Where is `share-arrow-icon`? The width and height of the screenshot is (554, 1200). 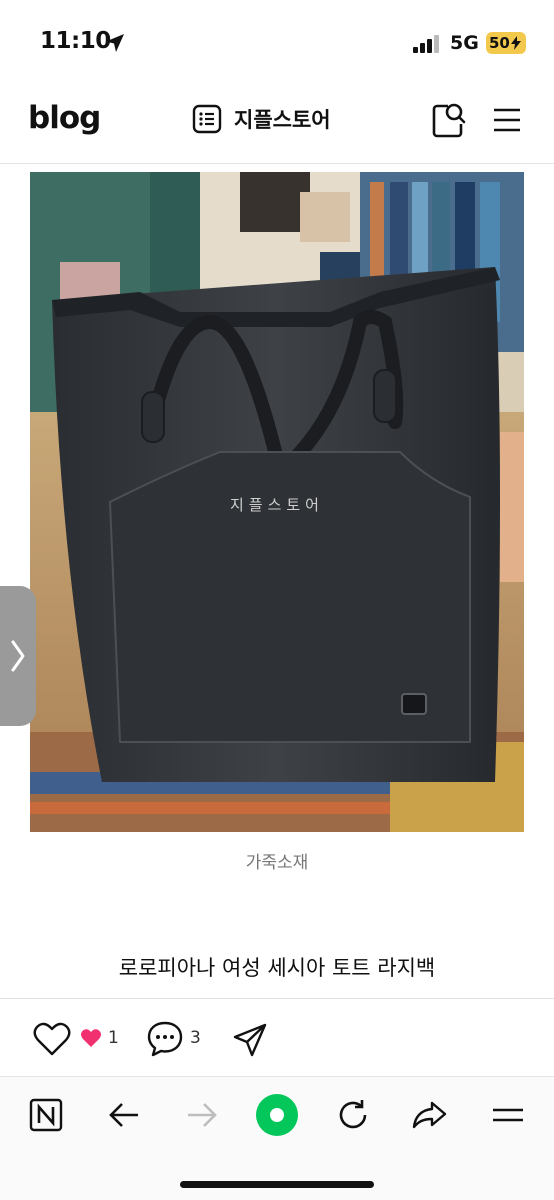 share-arrow-icon is located at coordinates (429, 1115).